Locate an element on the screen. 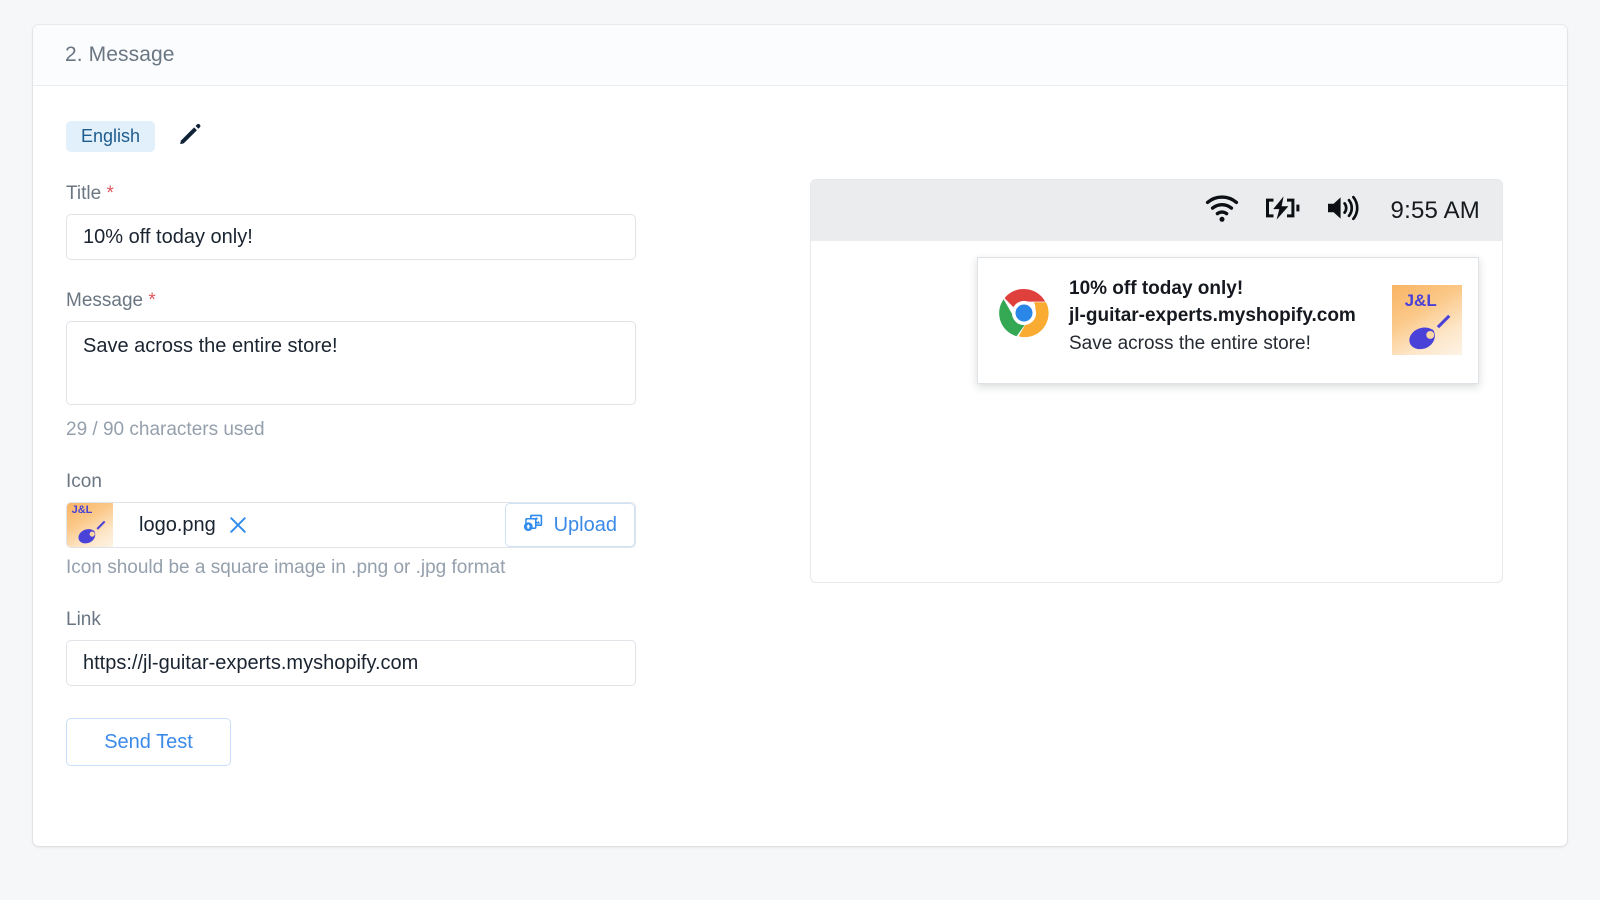 Image resolution: width=1600 pixels, height=900 pixels. close-x-icon is located at coordinates (238, 525).